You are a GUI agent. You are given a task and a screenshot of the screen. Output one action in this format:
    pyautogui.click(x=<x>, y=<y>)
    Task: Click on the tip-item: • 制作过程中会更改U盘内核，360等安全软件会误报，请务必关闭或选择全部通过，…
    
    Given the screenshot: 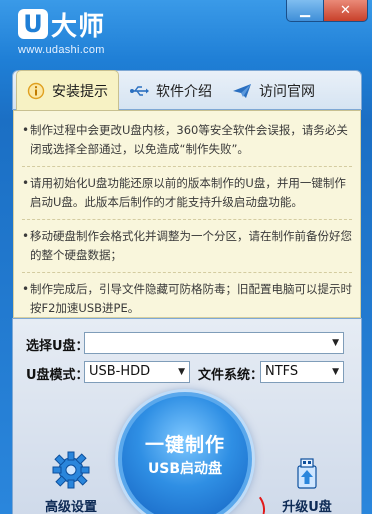 What is the action you would take?
    pyautogui.click(x=187, y=140)
    